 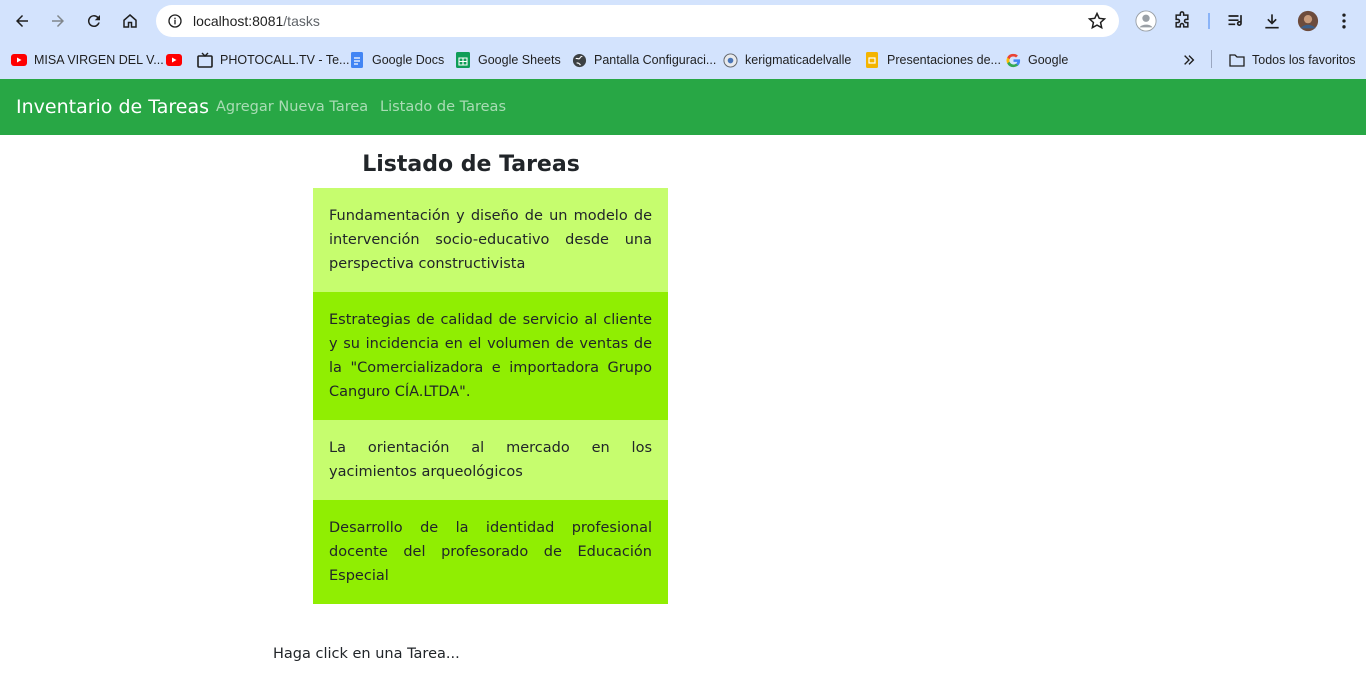 I want to click on media-list-icon, so click(x=1235, y=20).